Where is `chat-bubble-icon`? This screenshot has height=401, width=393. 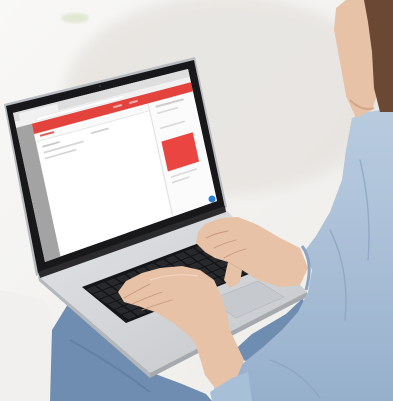 chat-bubble-icon is located at coordinates (212, 199).